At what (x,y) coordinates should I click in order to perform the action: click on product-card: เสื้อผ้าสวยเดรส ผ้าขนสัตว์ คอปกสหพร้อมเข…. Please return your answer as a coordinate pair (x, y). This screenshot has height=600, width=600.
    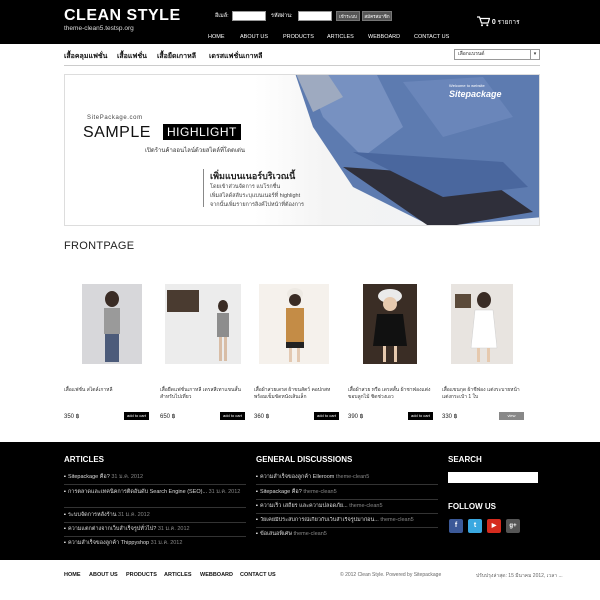
    Looking at the image, I should click on (296, 352).